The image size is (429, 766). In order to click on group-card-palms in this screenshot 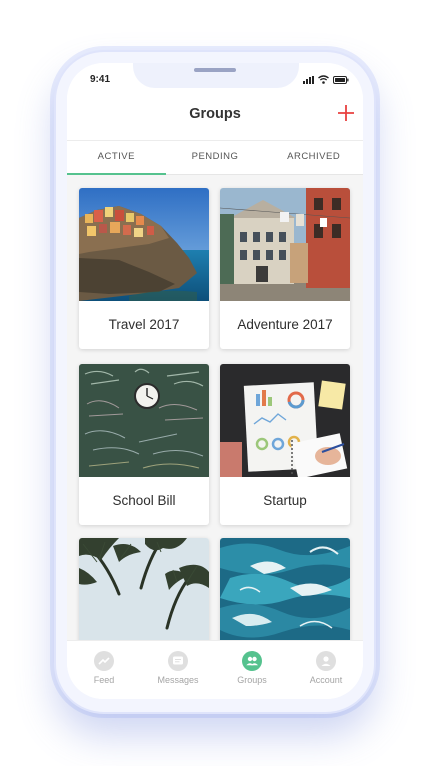, I will do `click(144, 589)`.